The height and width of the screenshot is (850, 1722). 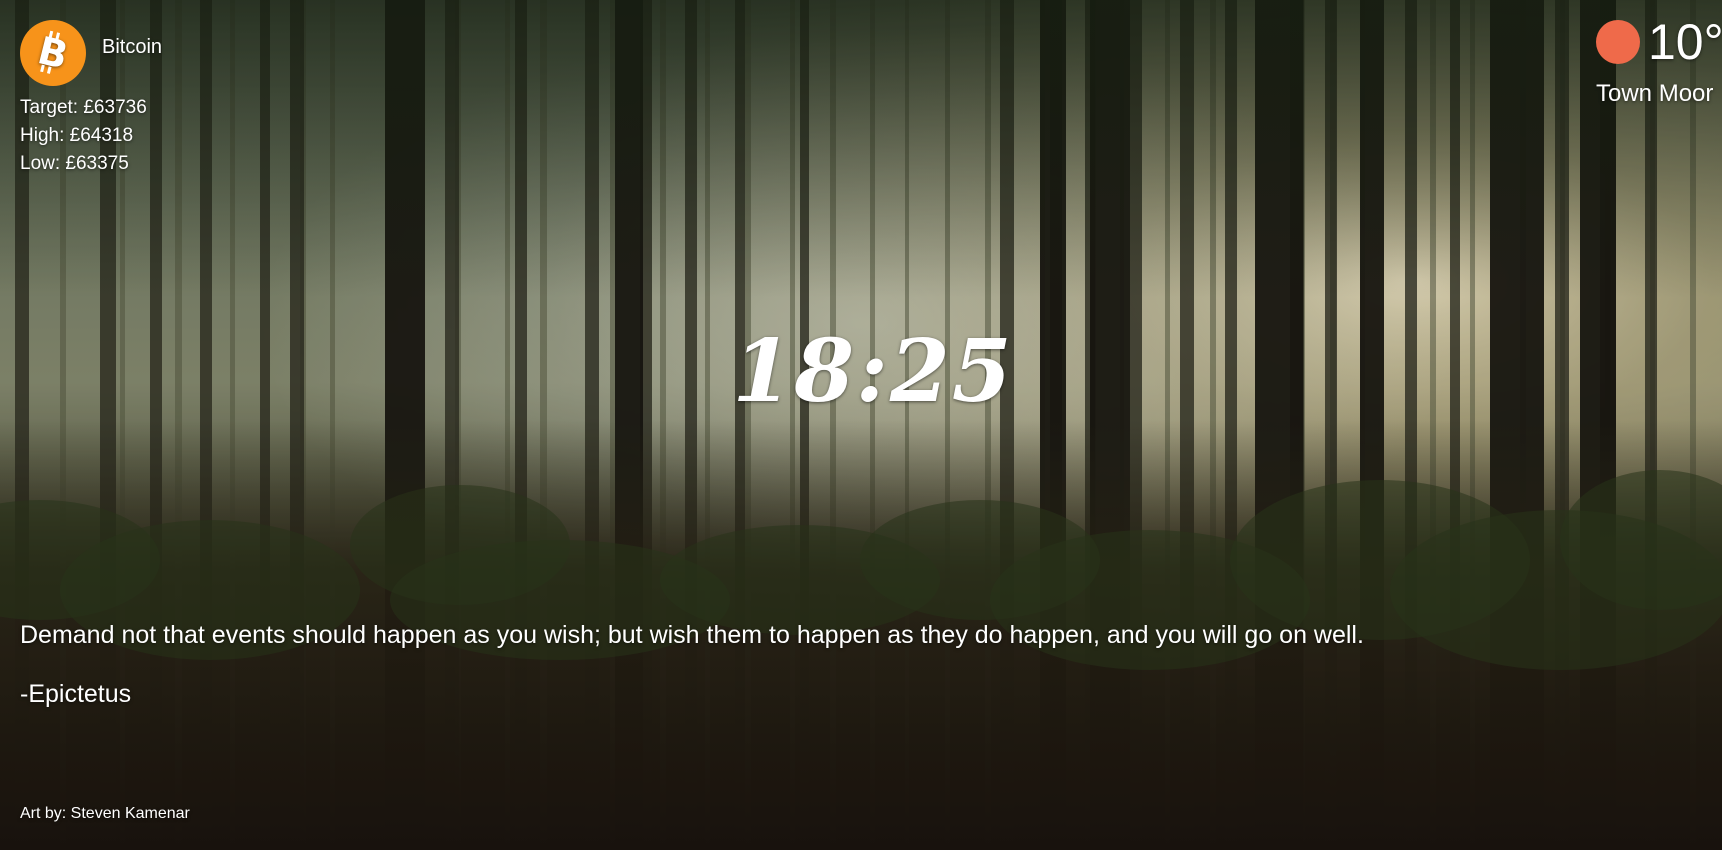 I want to click on weather-header: 10°, so click(x=1652, y=42).